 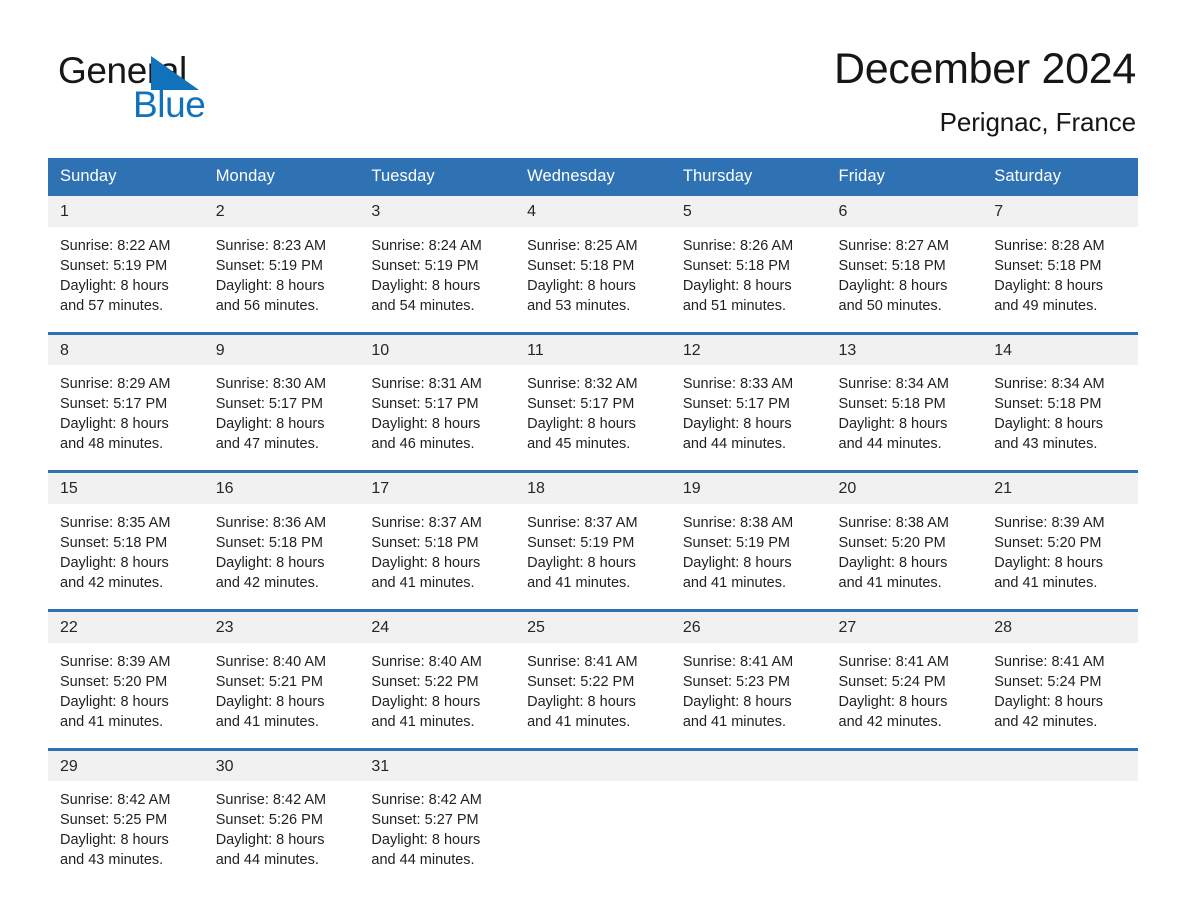 What do you see at coordinates (748, 626) in the screenshot?
I see `day-number-cell: 26` at bounding box center [748, 626].